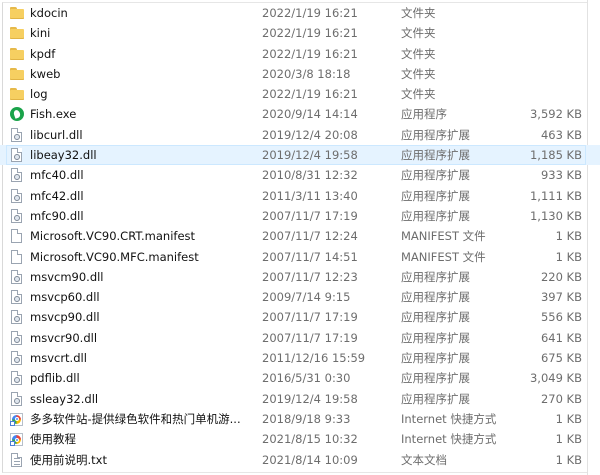  Describe the element at coordinates (57, 215) in the screenshot. I see `file-name: mfc90.dll` at that location.